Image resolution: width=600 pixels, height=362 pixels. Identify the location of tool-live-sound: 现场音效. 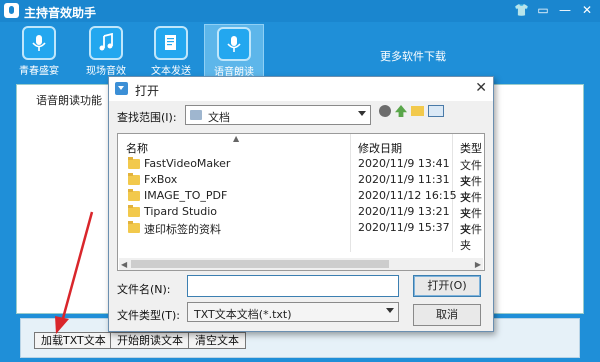
(106, 51).